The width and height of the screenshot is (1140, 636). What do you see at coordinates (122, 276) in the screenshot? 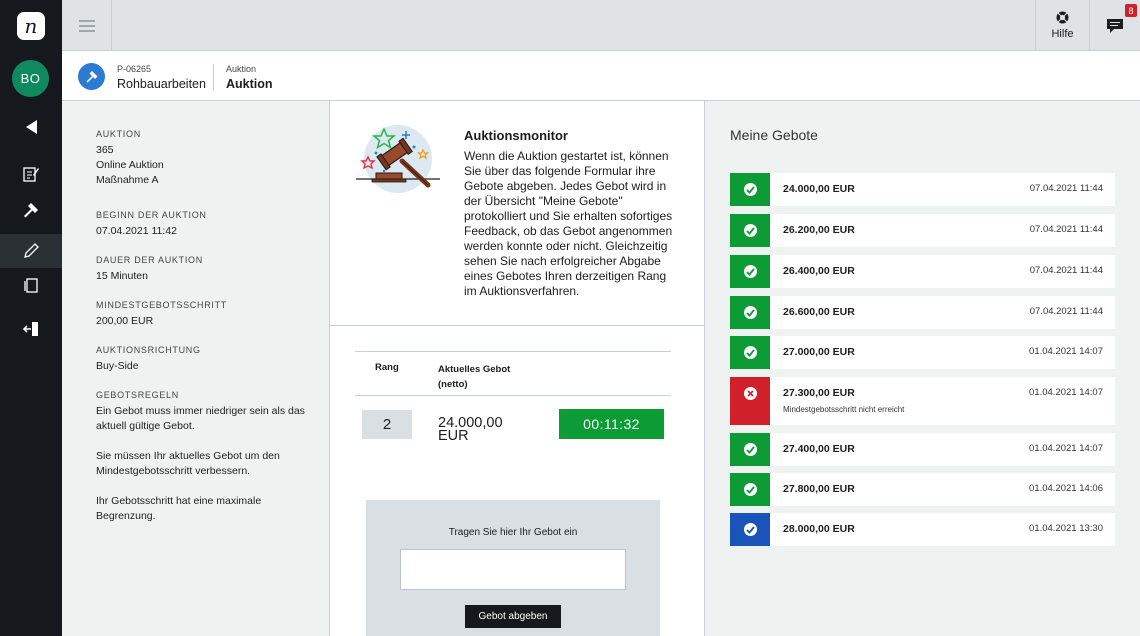
I see `duration-value: 15 Minuten` at bounding box center [122, 276].